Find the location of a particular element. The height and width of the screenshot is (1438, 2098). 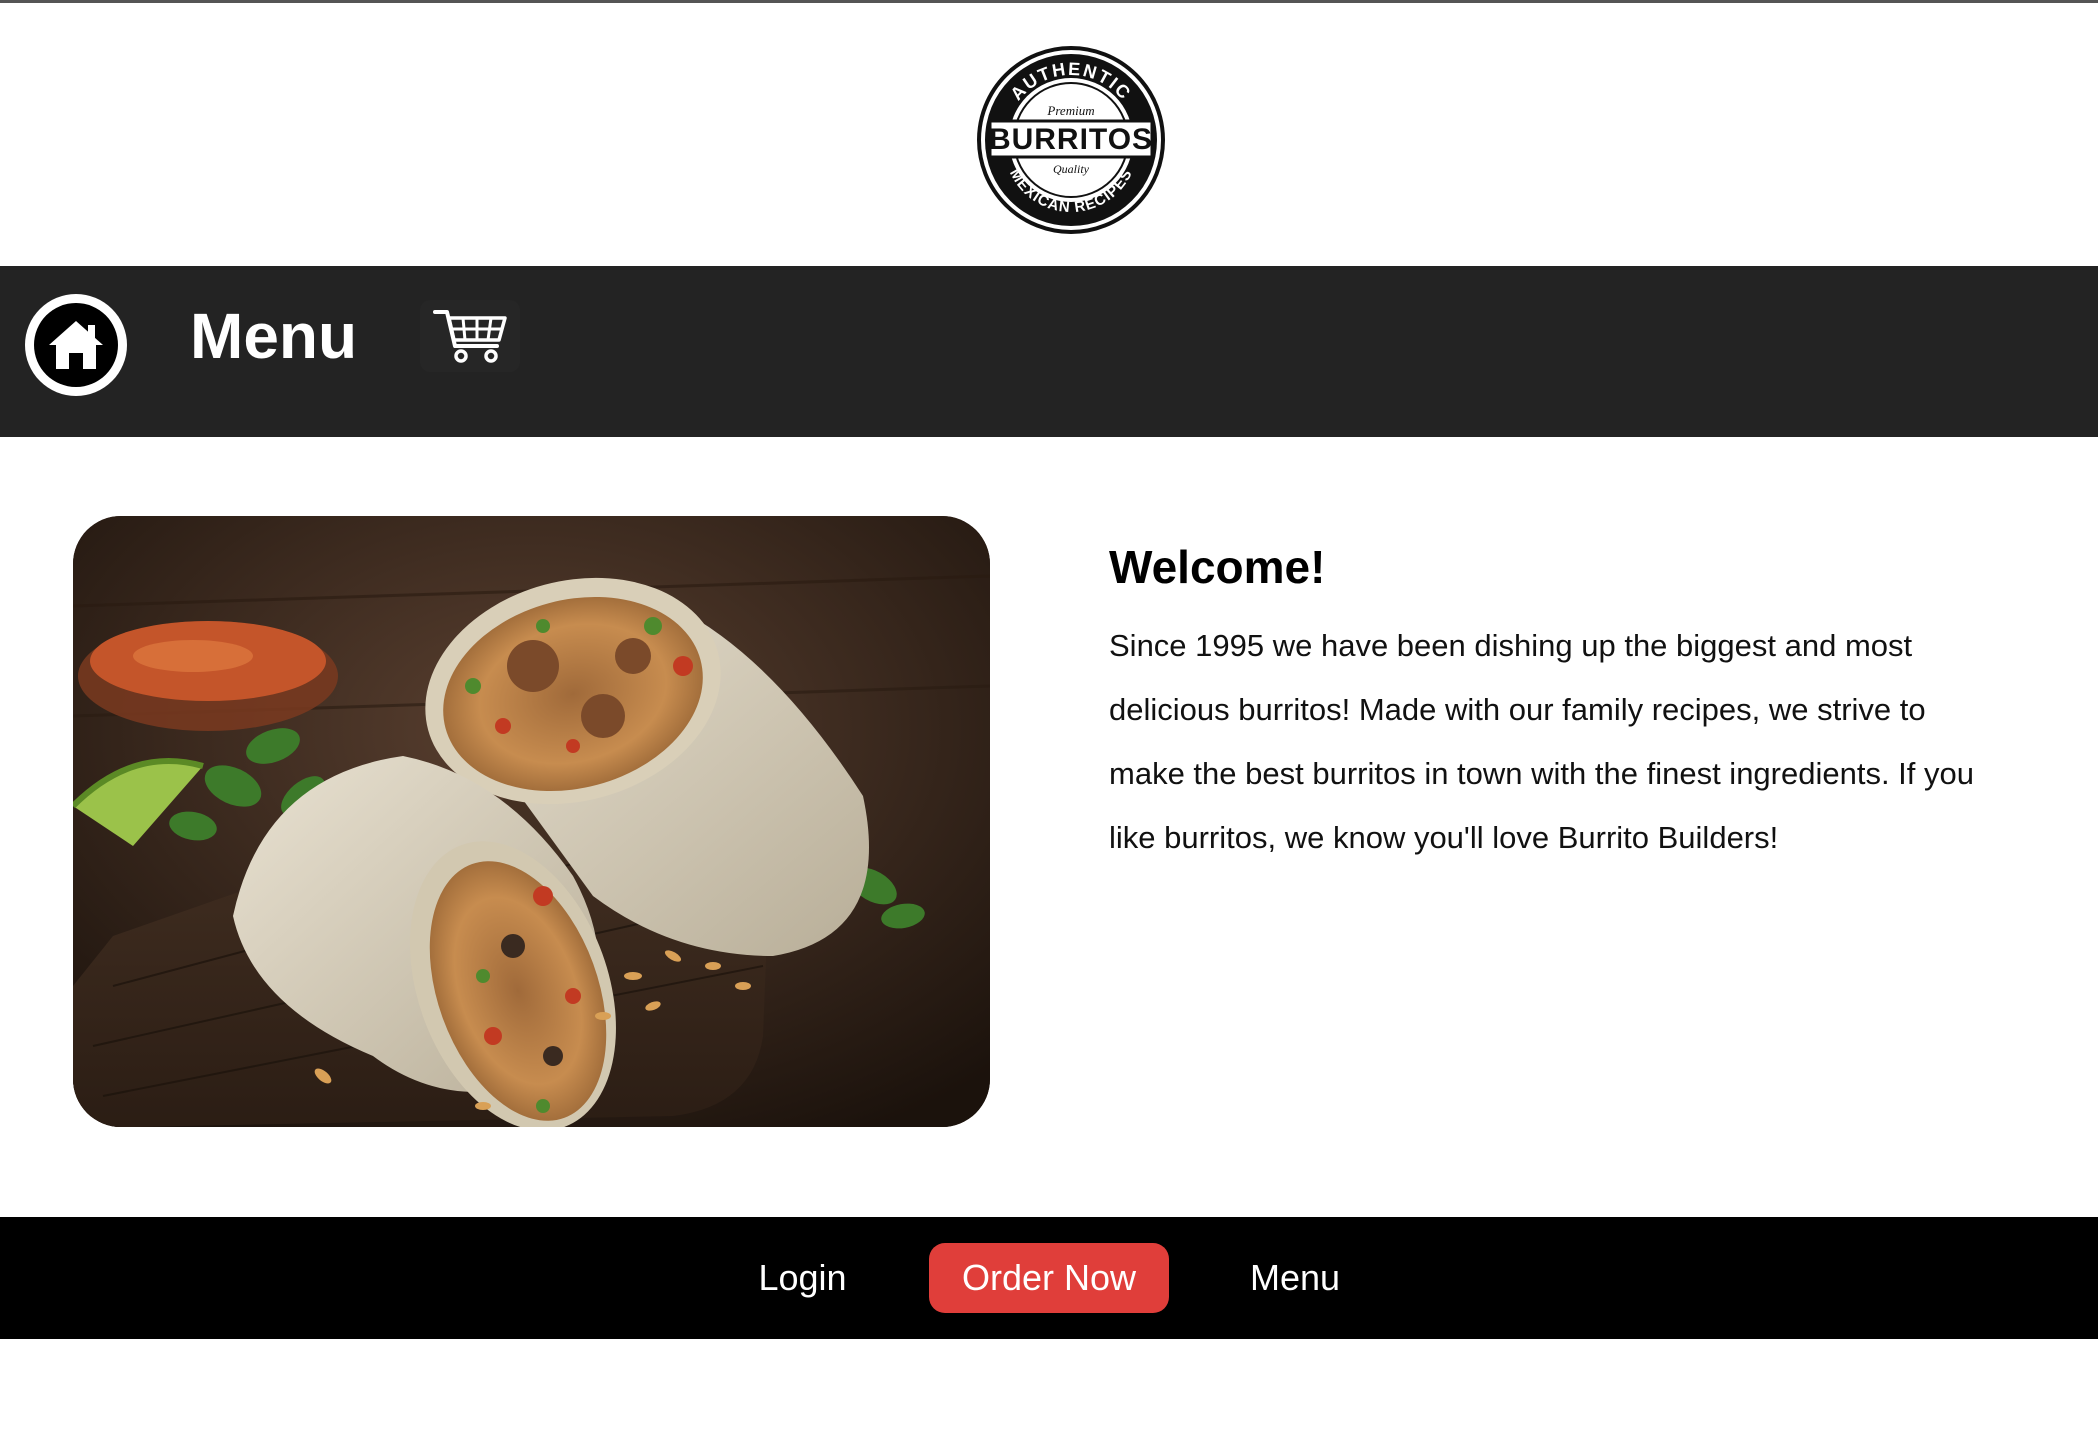

cart-button is located at coordinates (470, 336).